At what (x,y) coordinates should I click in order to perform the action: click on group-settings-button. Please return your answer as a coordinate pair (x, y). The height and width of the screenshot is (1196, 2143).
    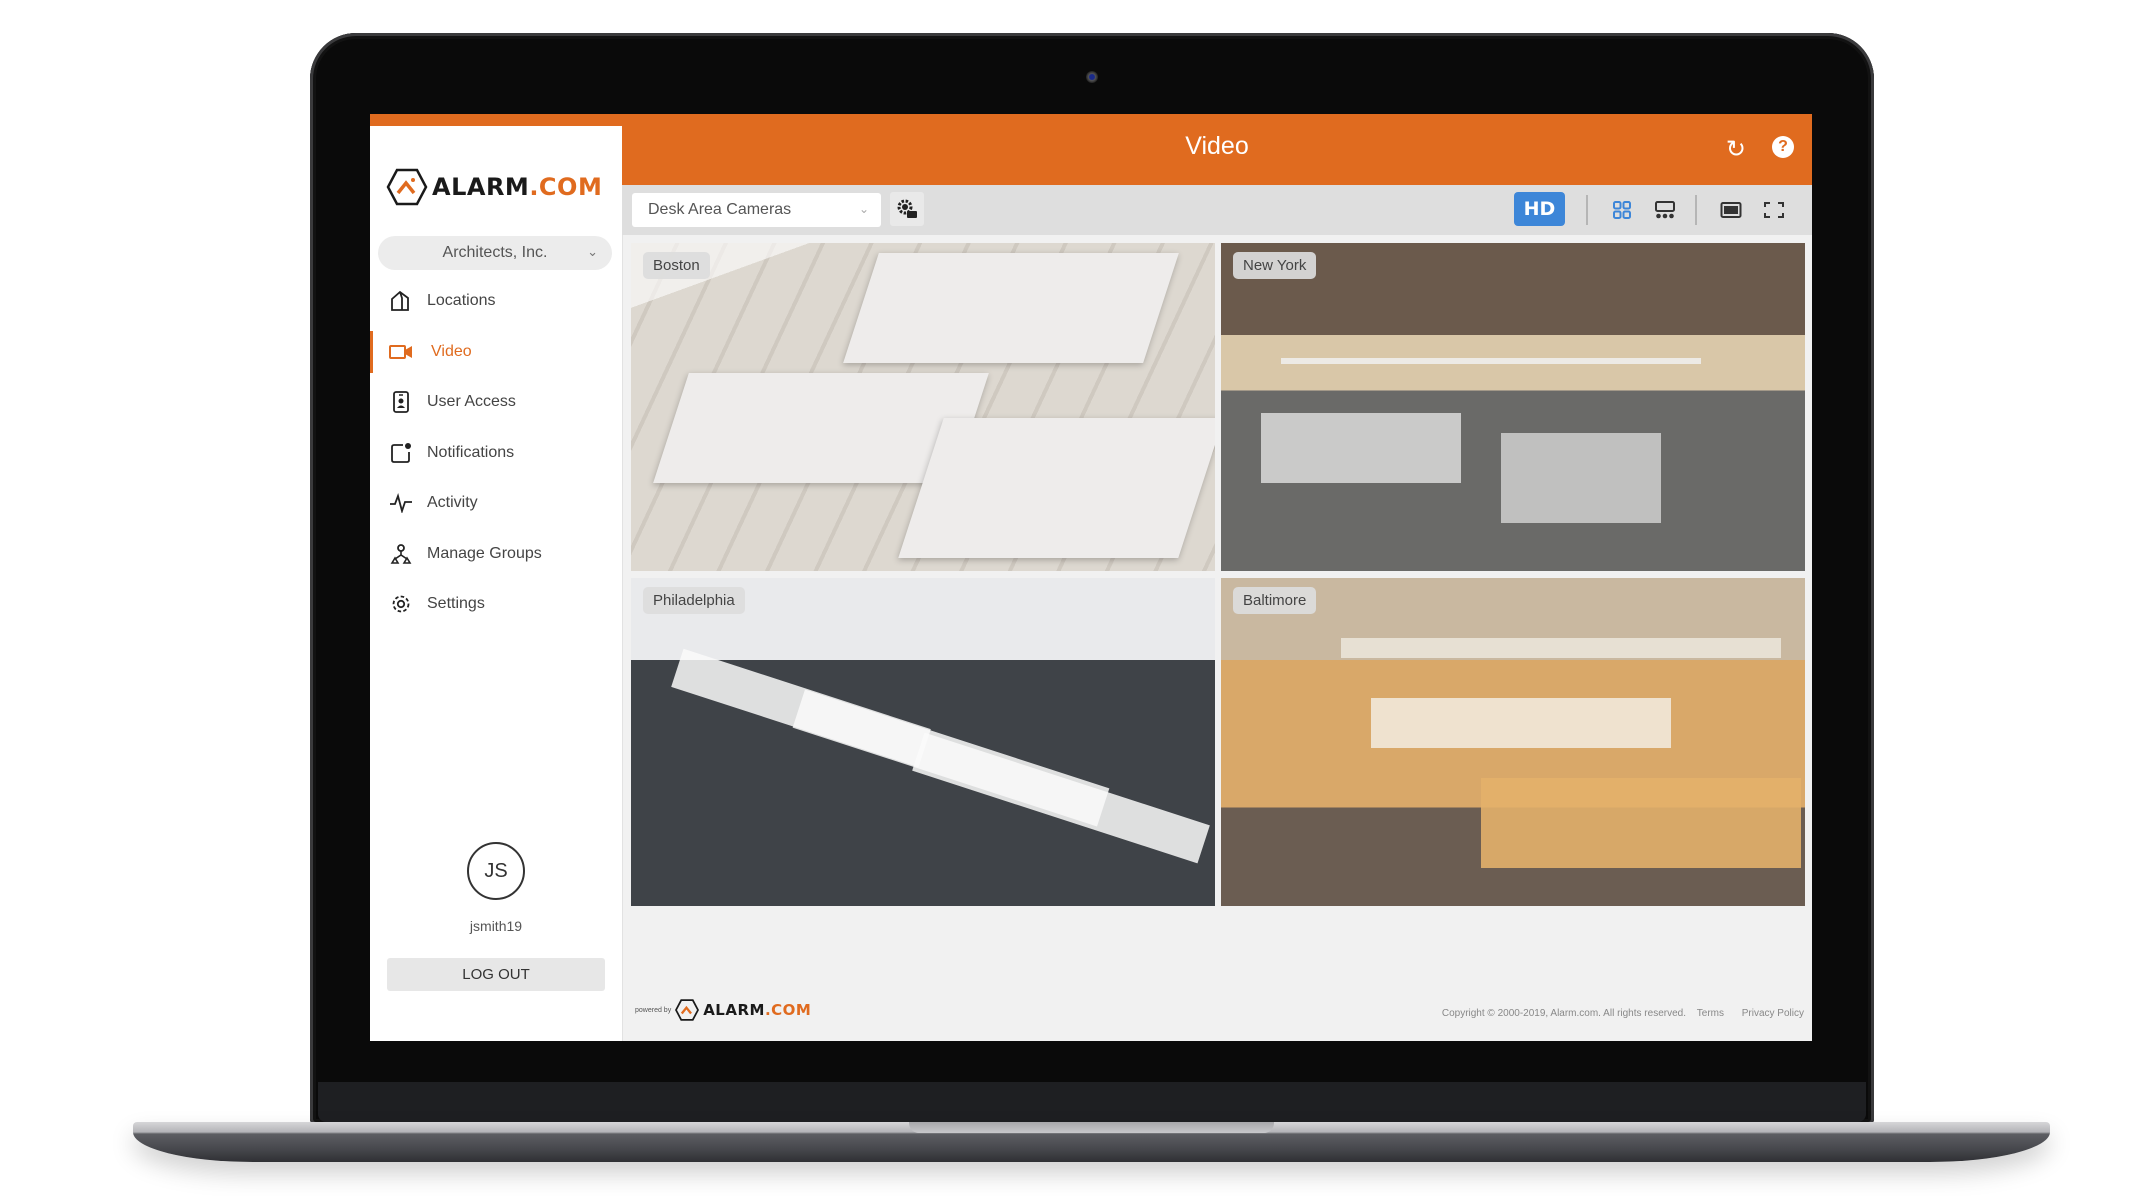
    Looking at the image, I should click on (907, 209).